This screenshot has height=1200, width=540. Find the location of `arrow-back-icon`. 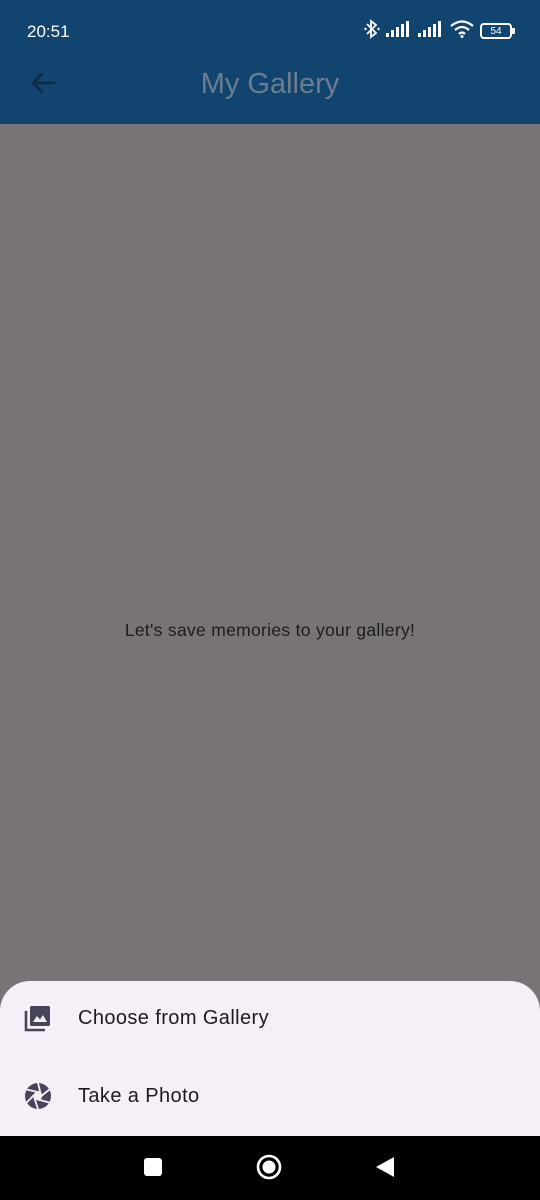

arrow-back-icon is located at coordinates (43, 85).